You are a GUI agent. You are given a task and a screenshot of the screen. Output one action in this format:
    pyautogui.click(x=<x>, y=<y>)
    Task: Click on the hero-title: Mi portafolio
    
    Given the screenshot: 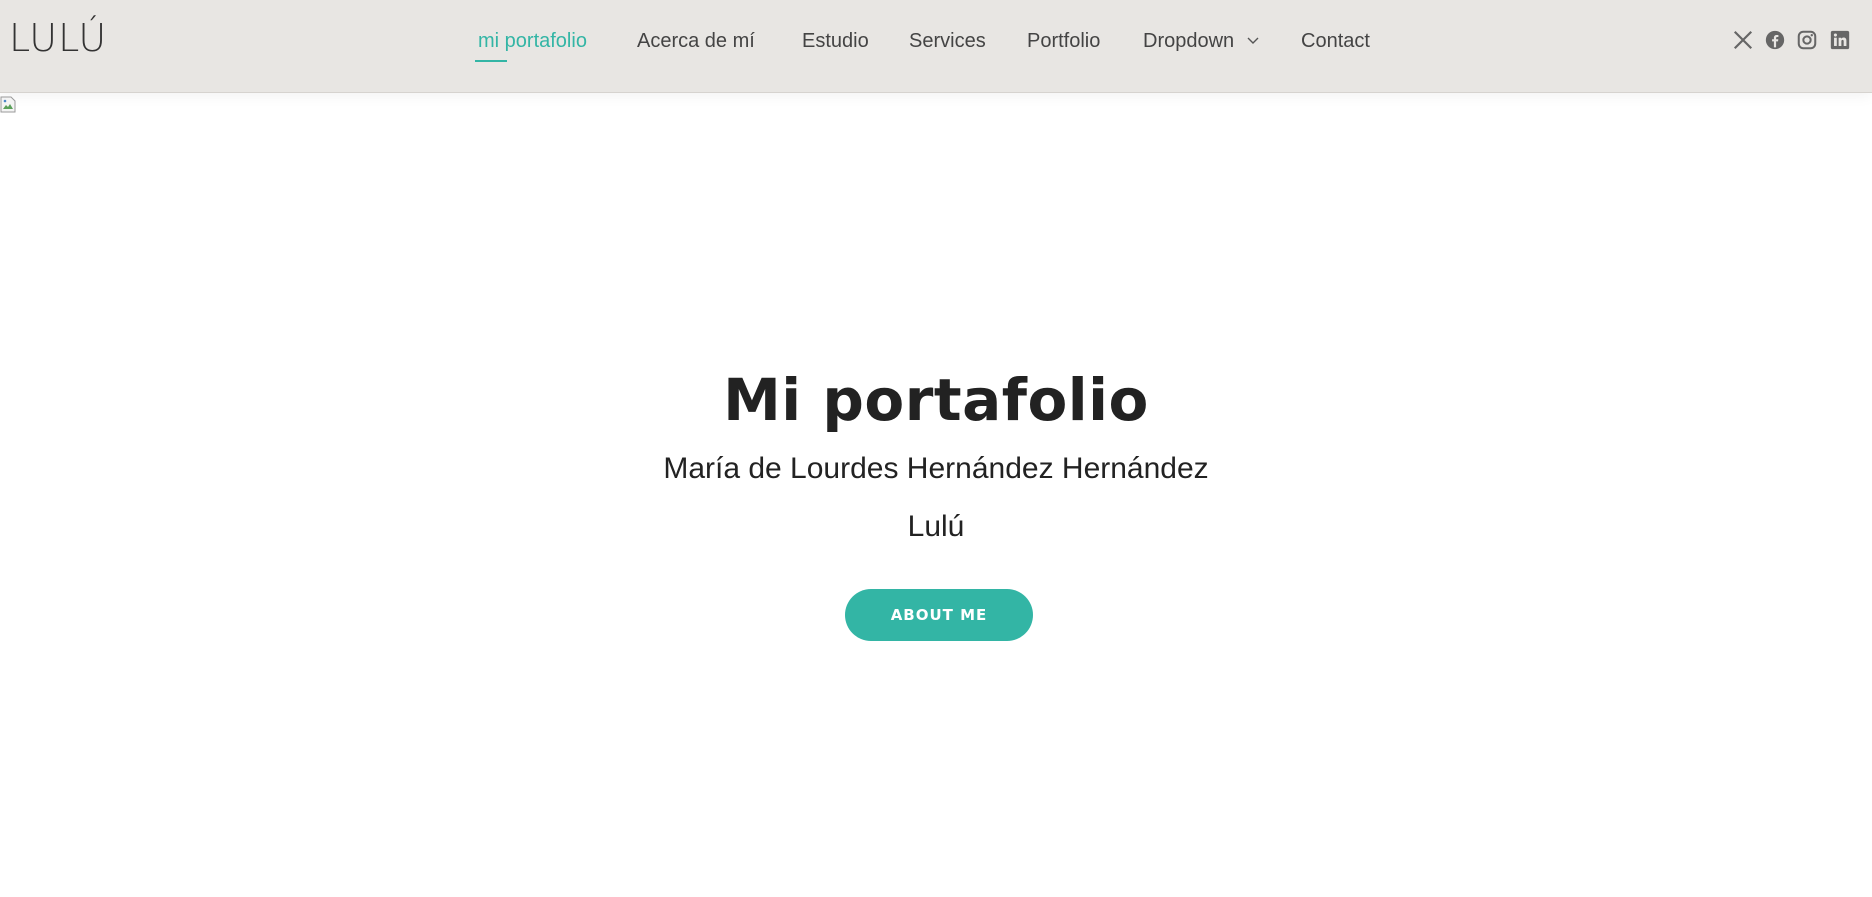 What is the action you would take?
    pyautogui.click(x=936, y=400)
    